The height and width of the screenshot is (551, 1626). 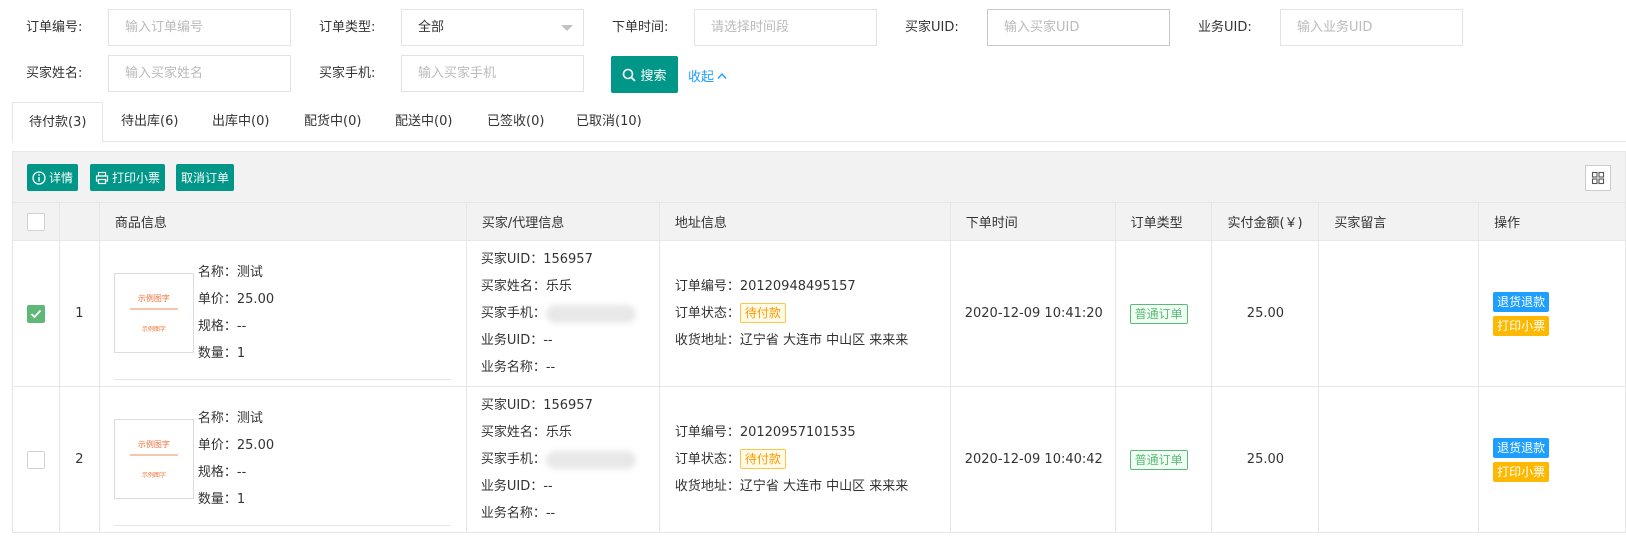 What do you see at coordinates (1078, 27) in the screenshot?
I see `buyer-uid-input: 输入买家UID` at bounding box center [1078, 27].